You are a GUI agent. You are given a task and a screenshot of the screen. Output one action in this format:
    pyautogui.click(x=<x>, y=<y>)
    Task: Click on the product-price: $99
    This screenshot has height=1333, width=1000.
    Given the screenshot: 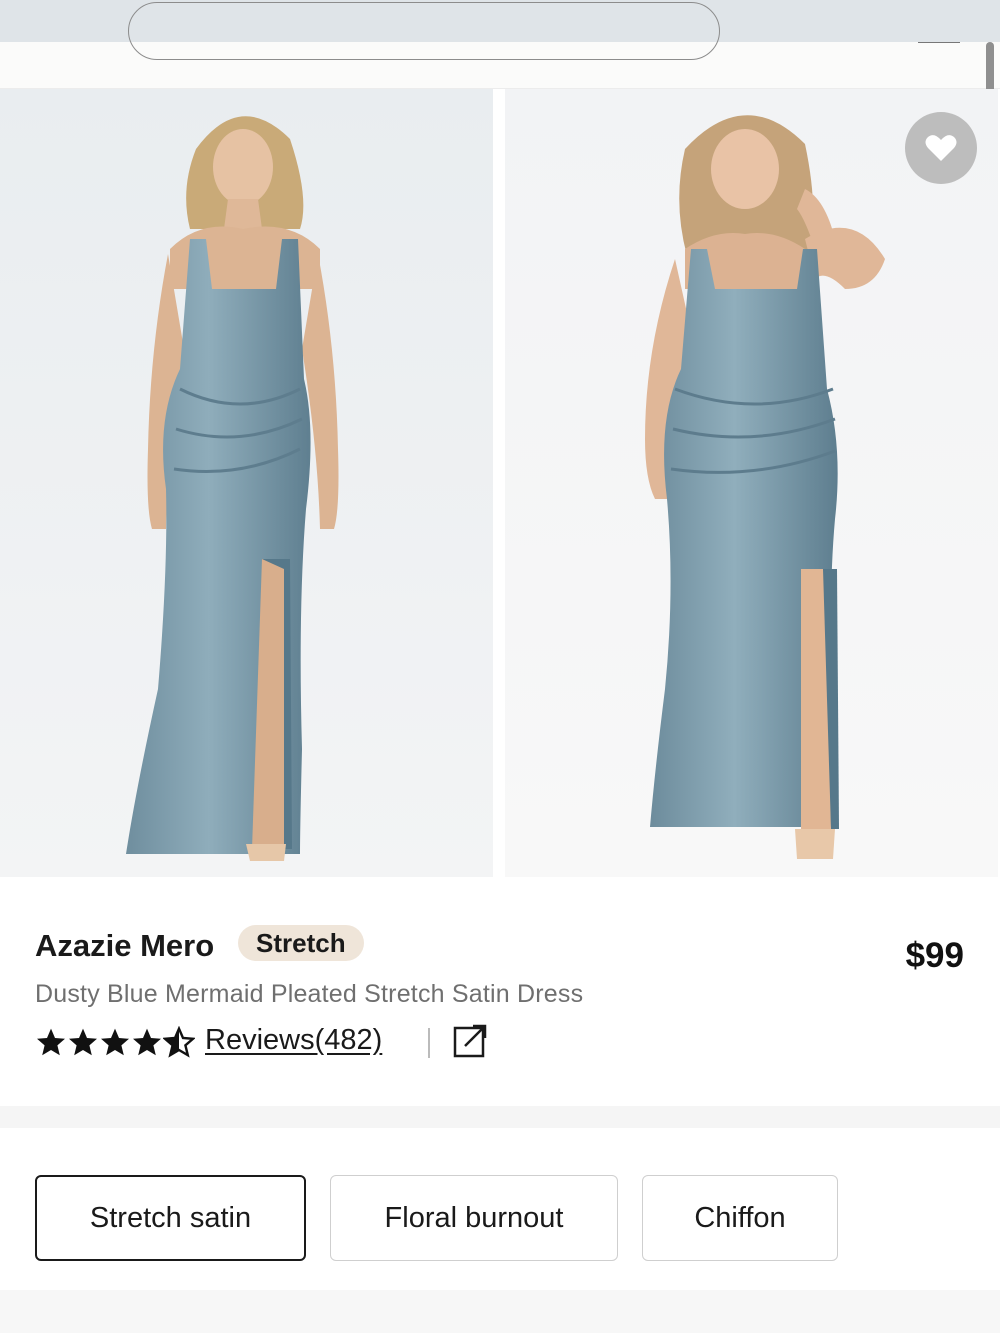 What is the action you would take?
    pyautogui.click(x=934, y=955)
    